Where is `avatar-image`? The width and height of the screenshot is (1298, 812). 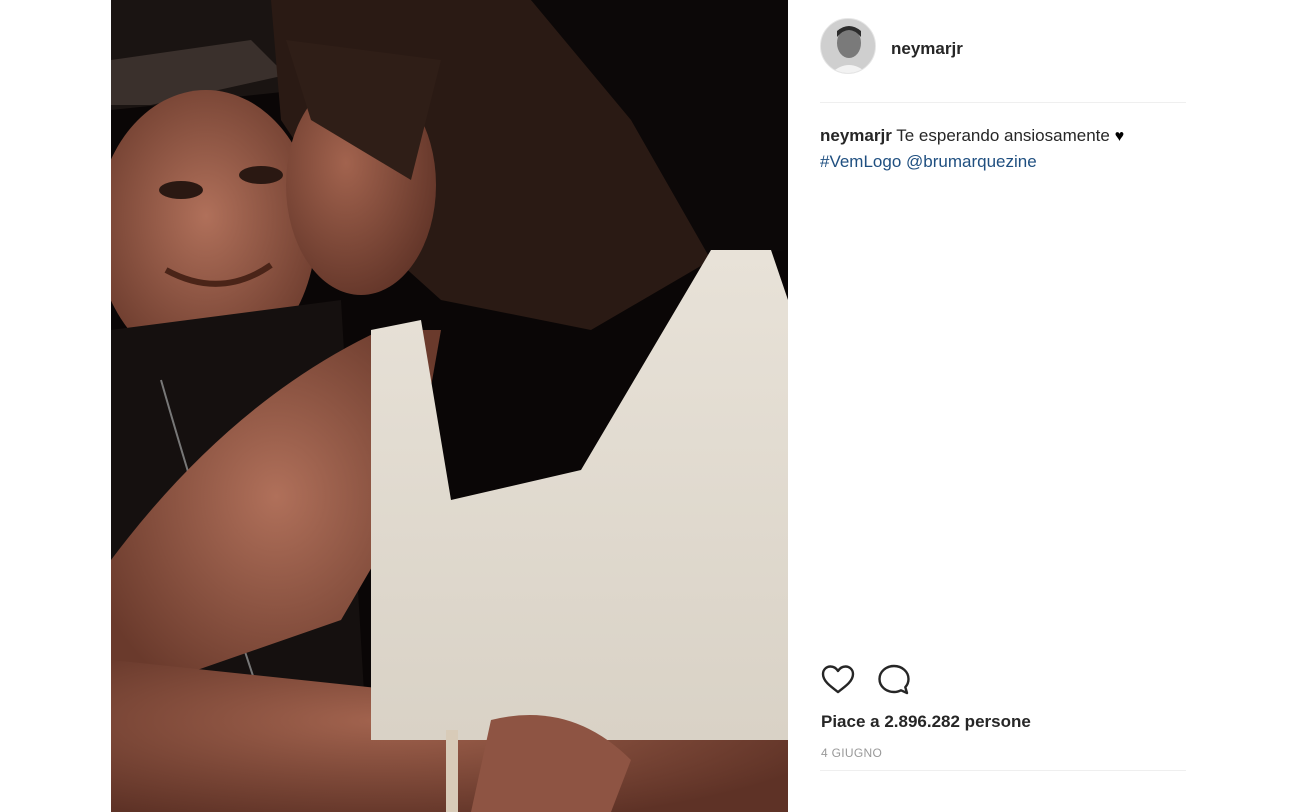
avatar-image is located at coordinates (848, 46).